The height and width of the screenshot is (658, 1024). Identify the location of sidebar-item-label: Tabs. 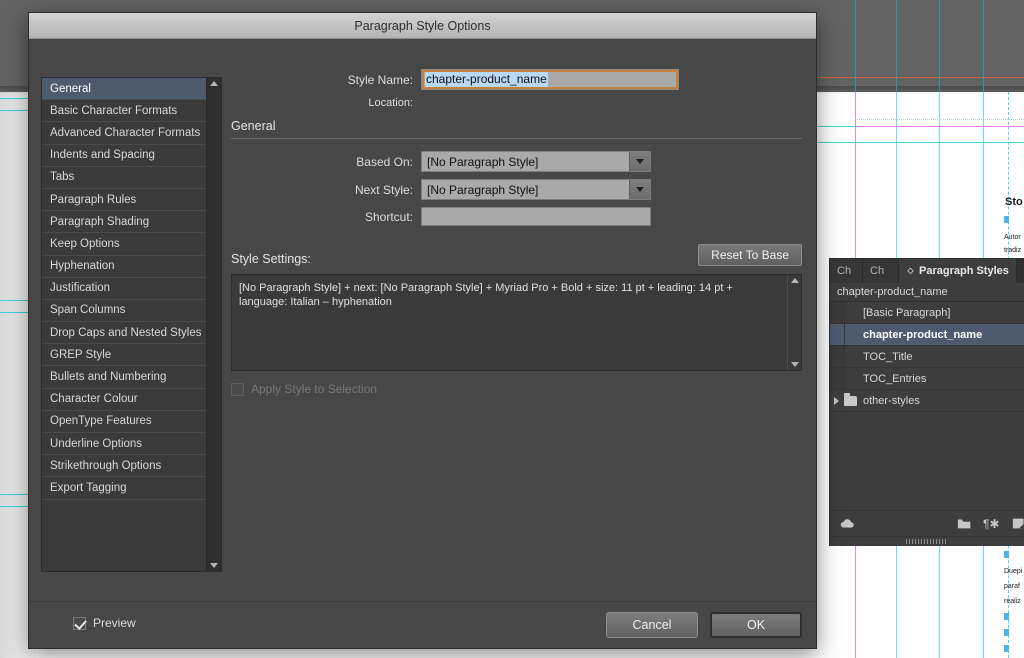
(62, 177).